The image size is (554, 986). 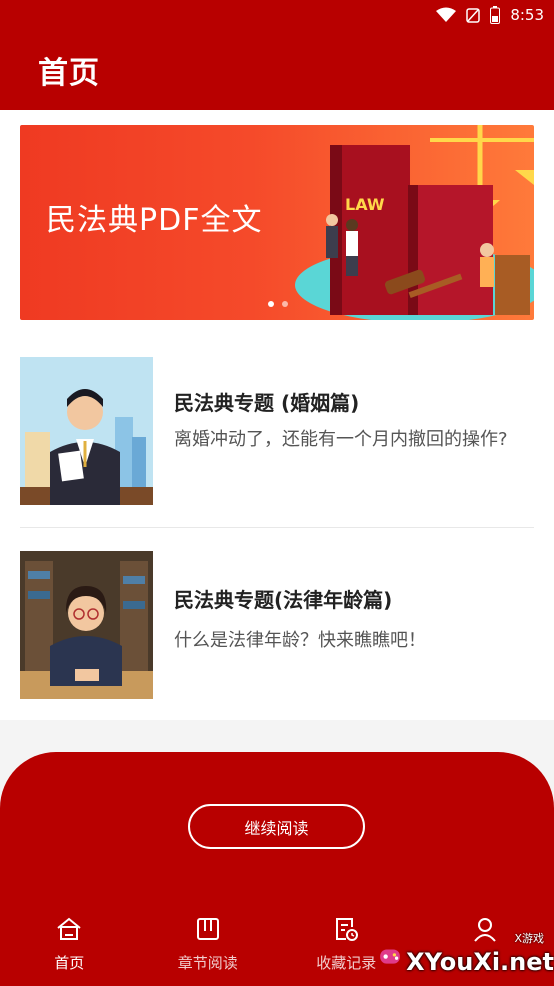 What do you see at coordinates (346, 929) in the screenshot?
I see `history-icon` at bounding box center [346, 929].